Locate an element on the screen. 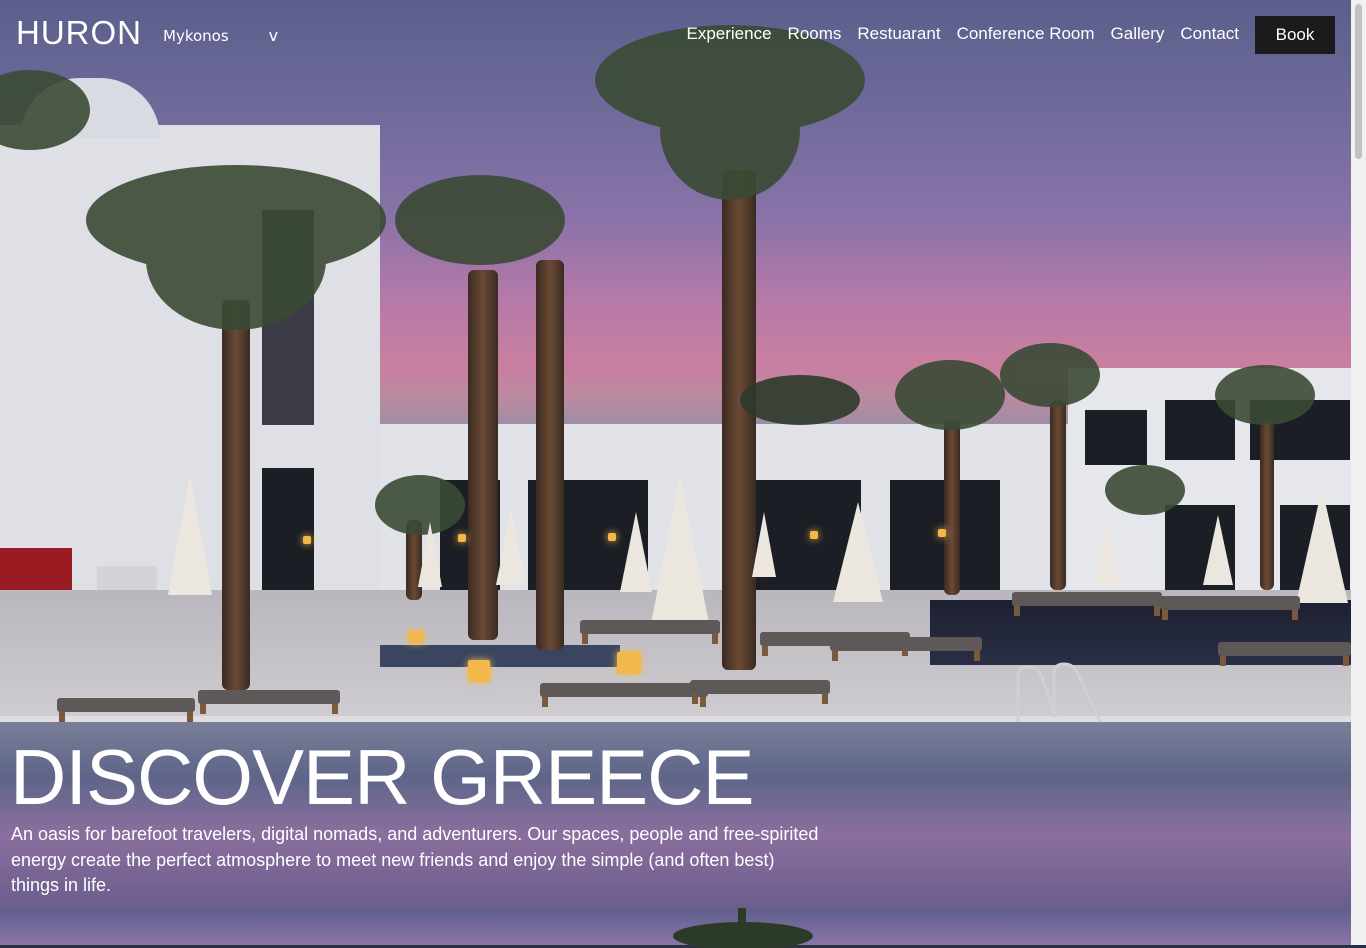  scrollbar-thumb is located at coordinates (1358, 81).